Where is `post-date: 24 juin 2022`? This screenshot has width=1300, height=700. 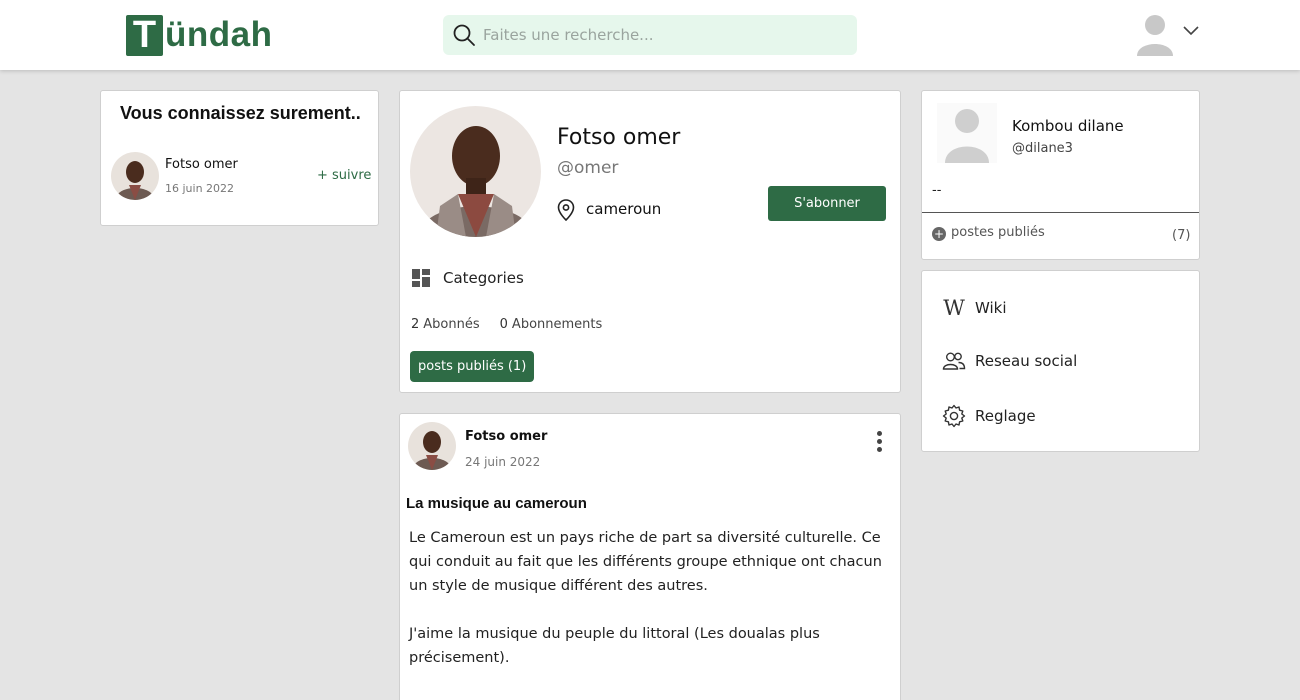 post-date: 24 juin 2022 is located at coordinates (503, 462).